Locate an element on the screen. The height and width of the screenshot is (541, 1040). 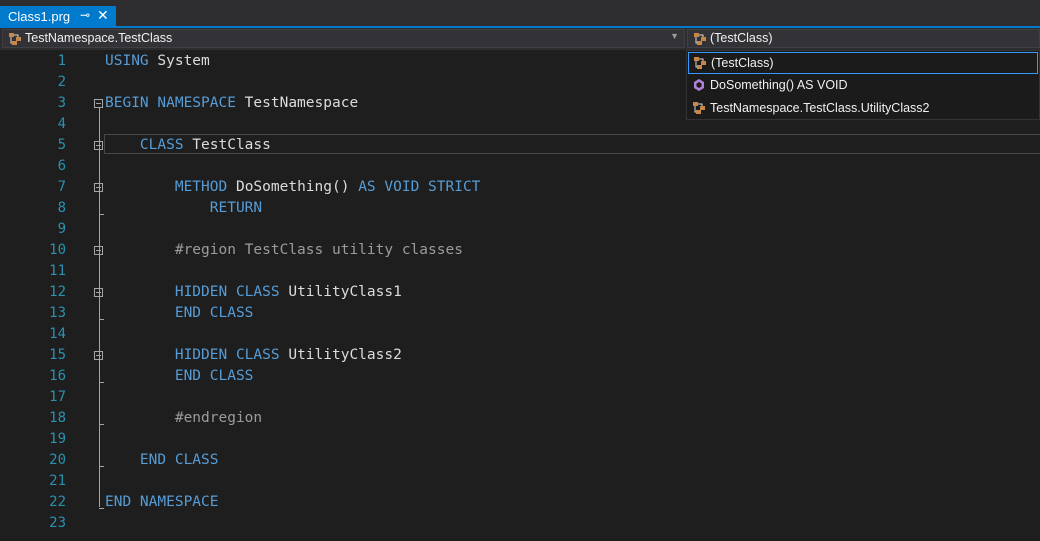
keyword-token: BEGIN NAMESPACE is located at coordinates (170, 103).